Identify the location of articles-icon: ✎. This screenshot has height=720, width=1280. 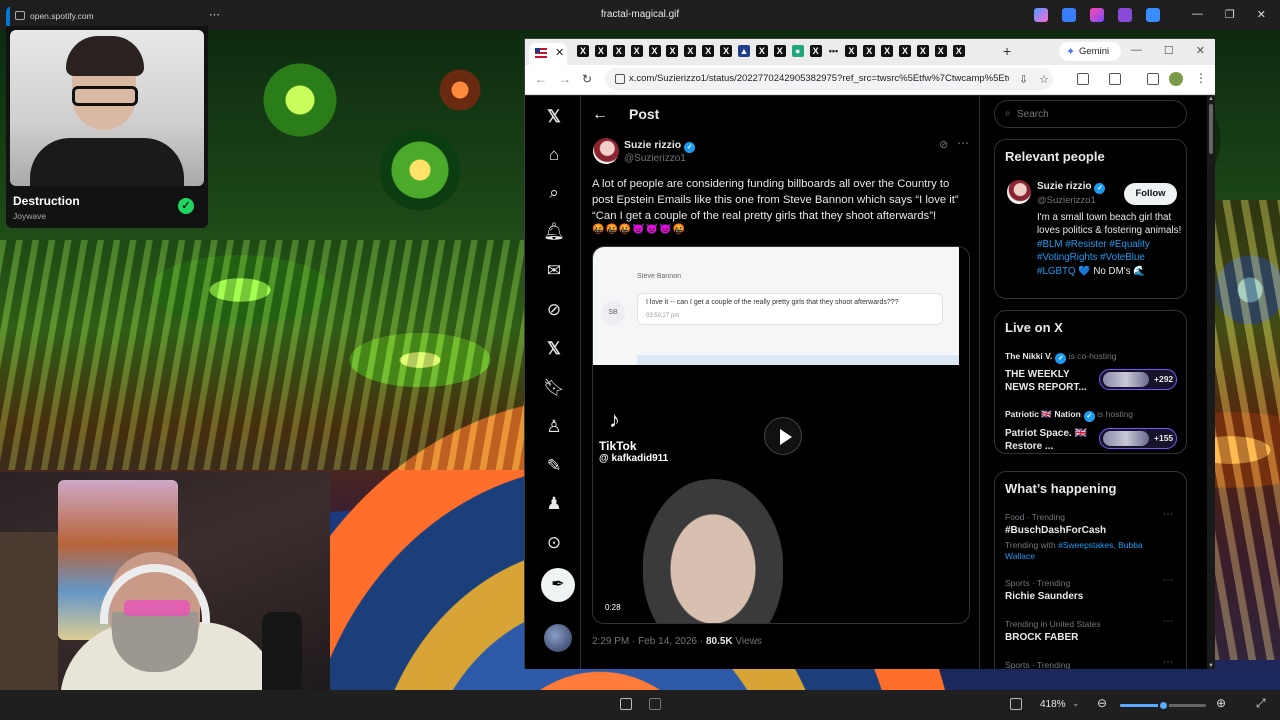
(554, 466).